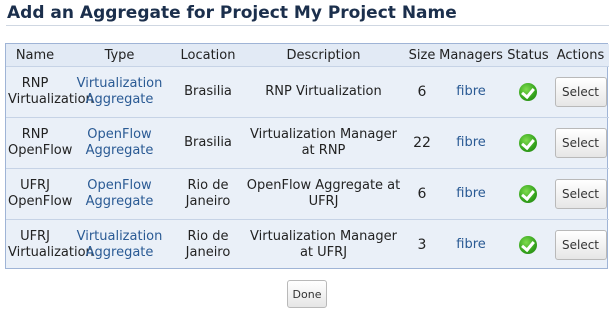 The width and height of the screenshot is (615, 317). What do you see at coordinates (35, 55) in the screenshot?
I see `col-header-name: Name` at bounding box center [35, 55].